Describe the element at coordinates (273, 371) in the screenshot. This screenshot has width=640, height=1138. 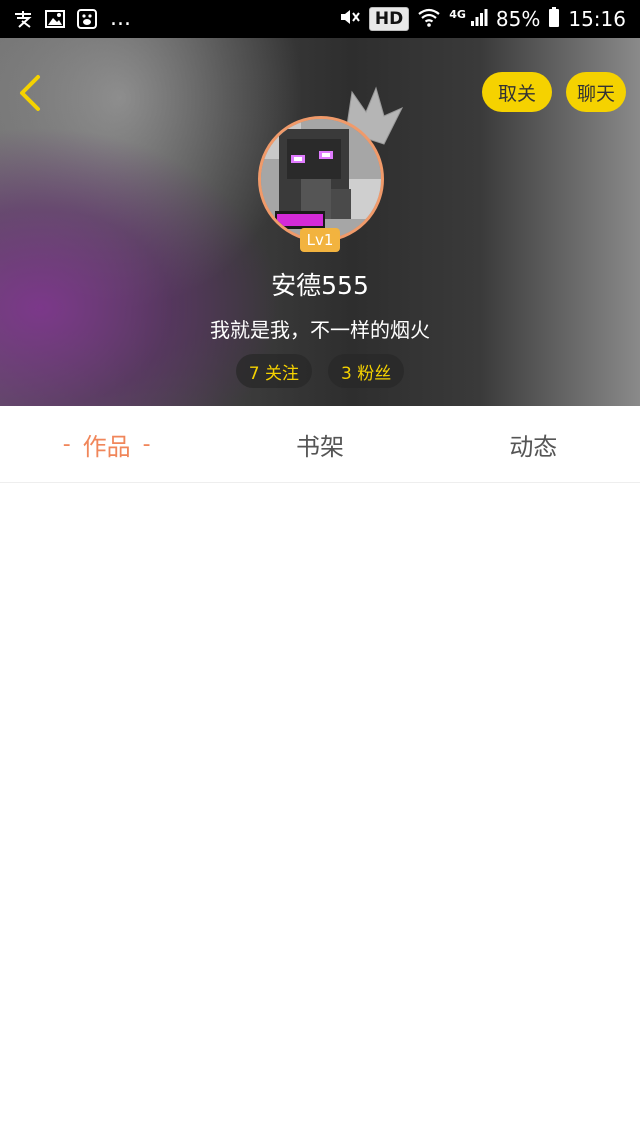
I see `following-count-button: 7 关注` at that location.